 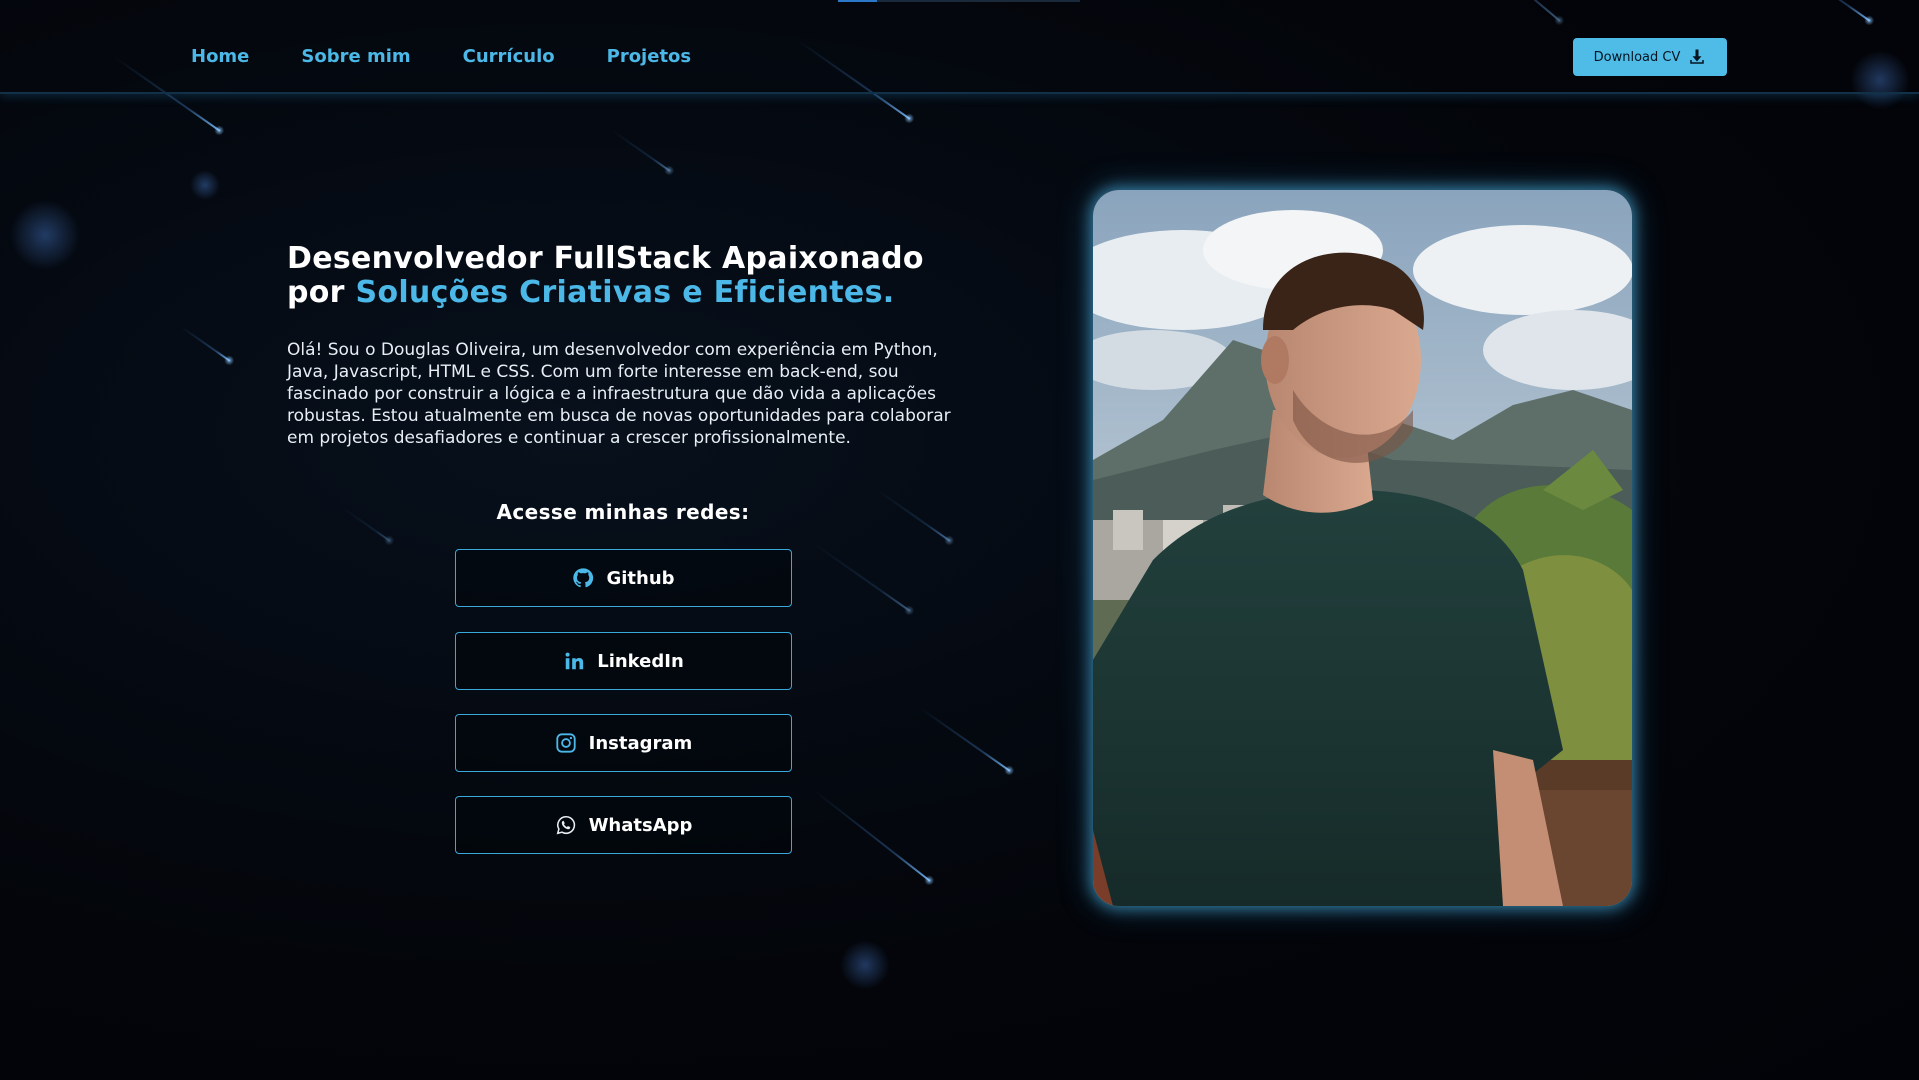 What do you see at coordinates (509, 56) in the screenshot?
I see `nav-link-curriculo: Currículo` at bounding box center [509, 56].